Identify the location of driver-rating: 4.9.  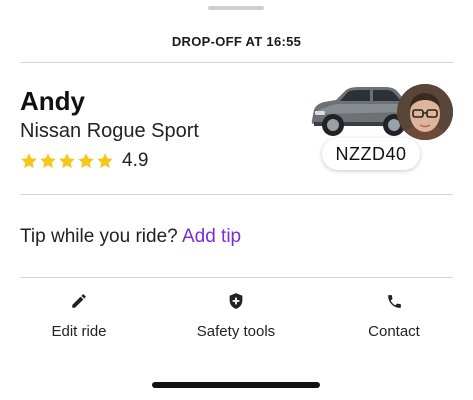
(84, 161).